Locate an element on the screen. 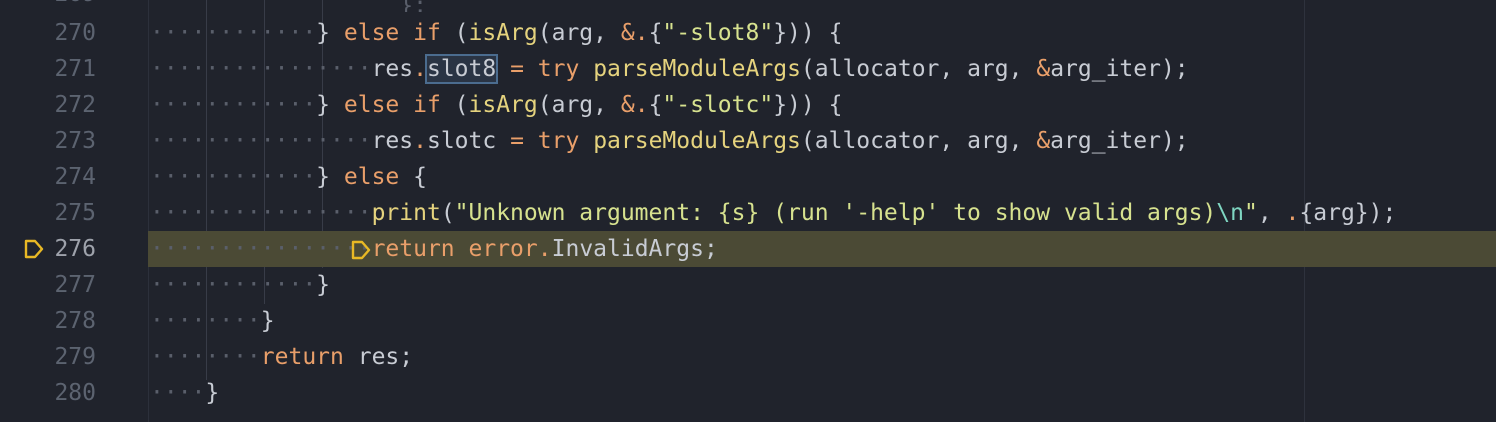  code-line: 280 ····} is located at coordinates (748, 393).